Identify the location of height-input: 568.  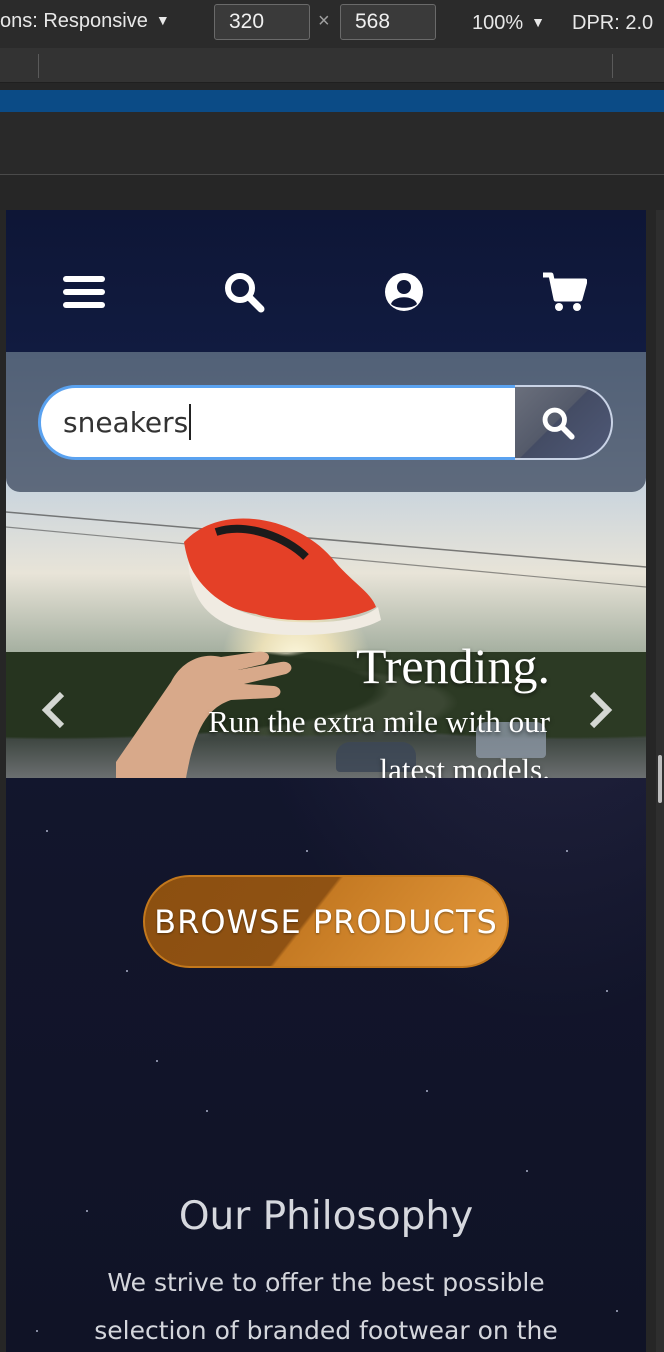
(388, 22).